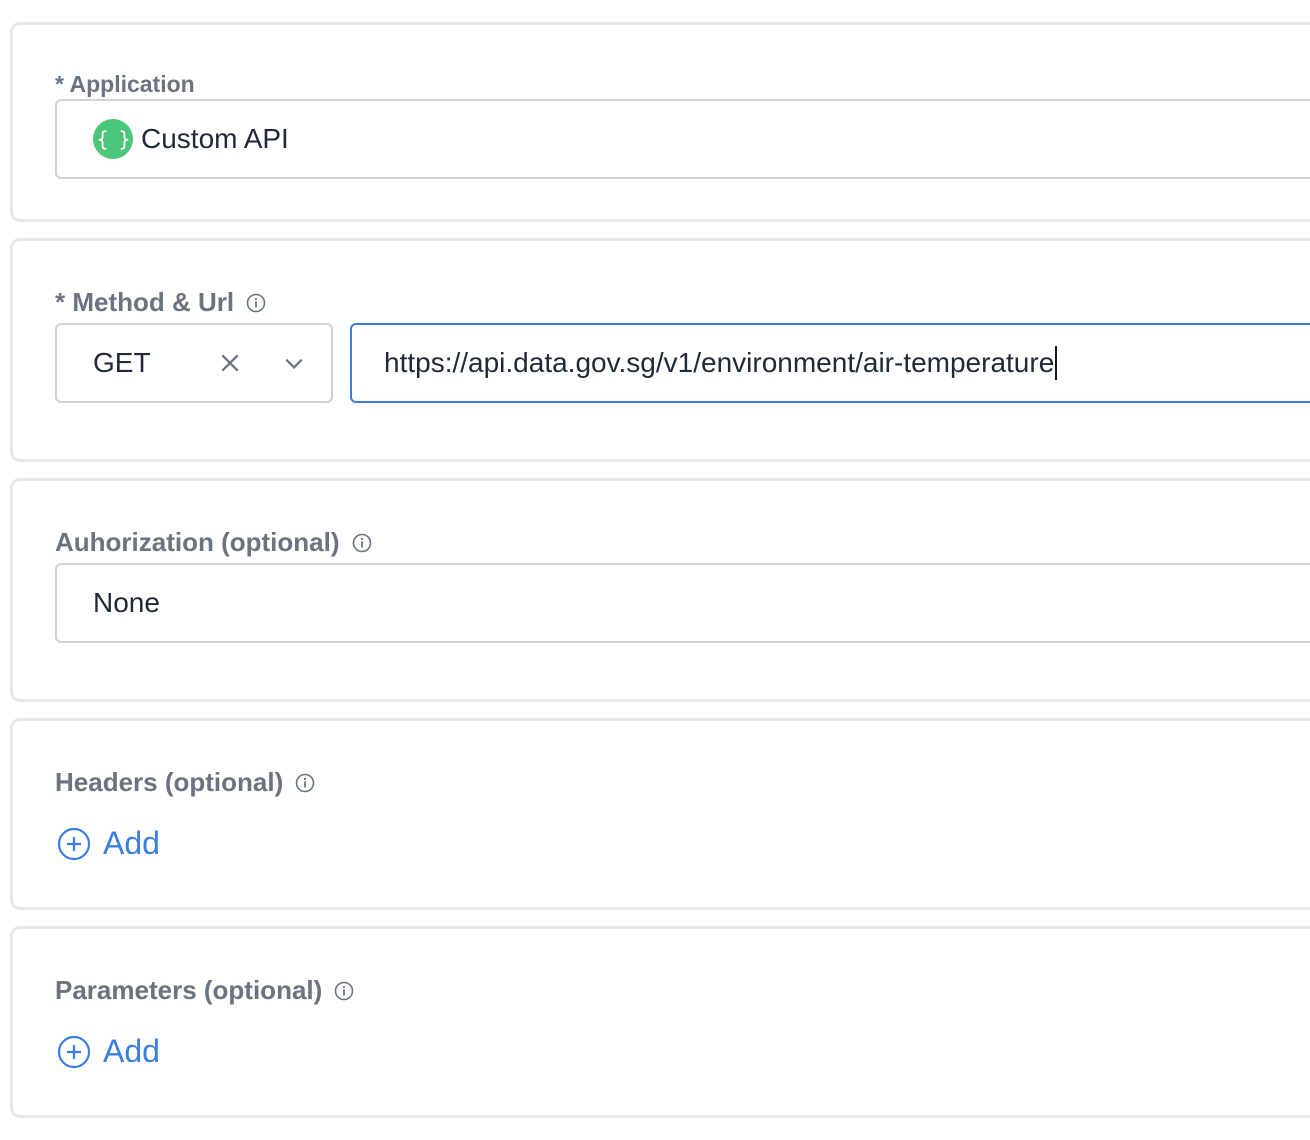 This screenshot has width=1310, height=1140. Describe the element at coordinates (126, 602) in the screenshot. I see `authorization-value: None` at that location.